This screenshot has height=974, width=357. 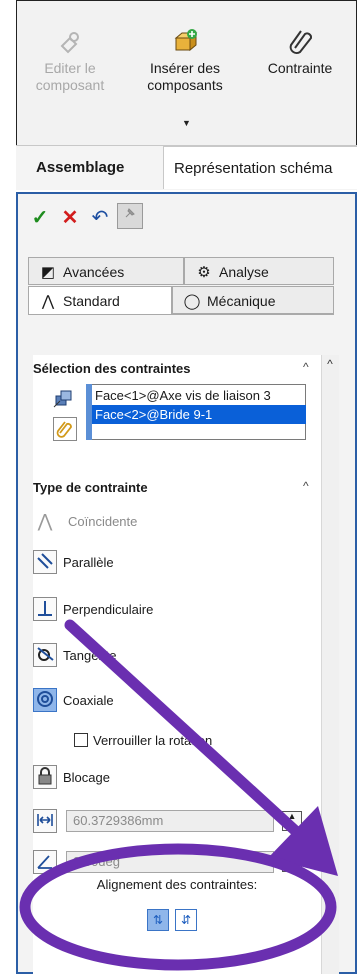 What do you see at coordinates (185, 85) in the screenshot?
I see `insert-components-label-2: composants` at bounding box center [185, 85].